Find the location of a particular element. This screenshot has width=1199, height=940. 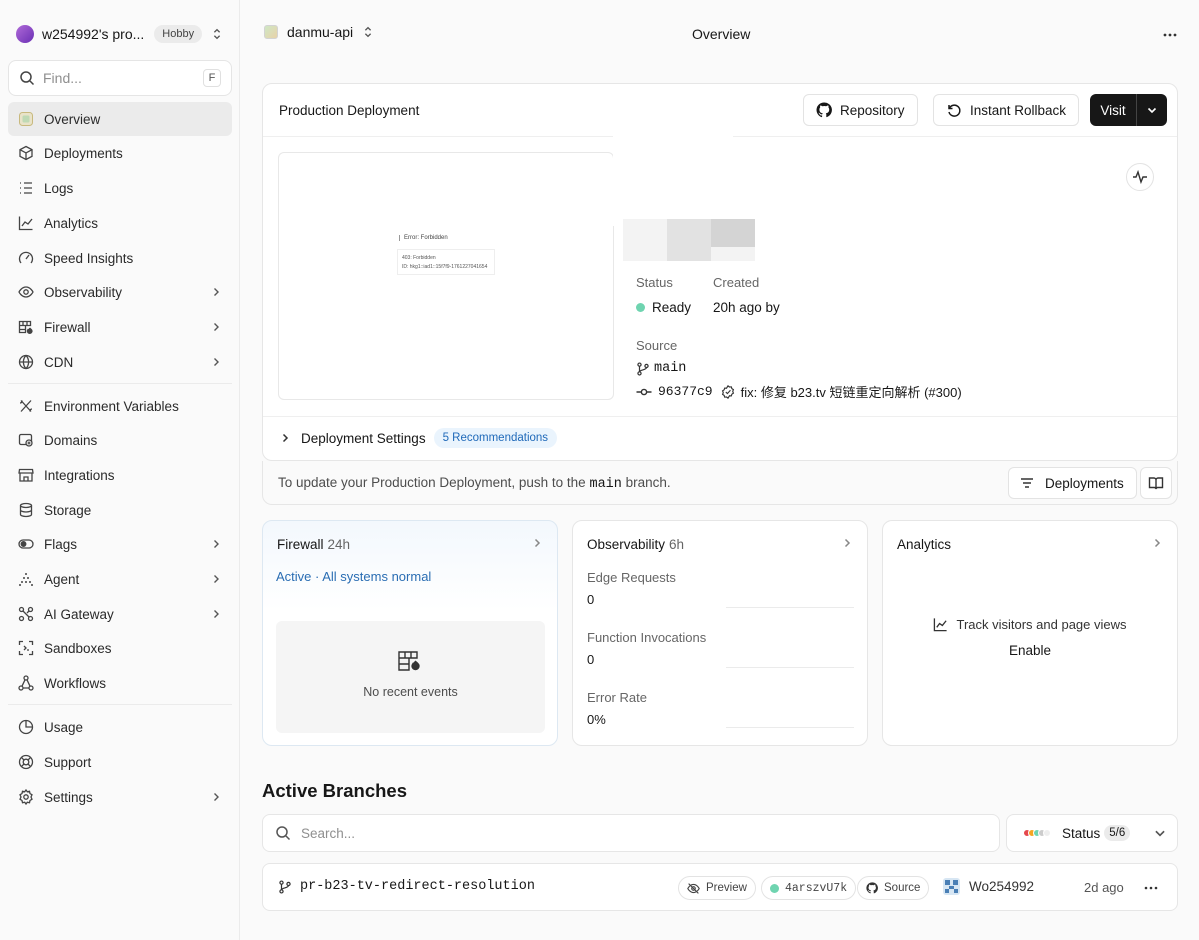

sidebar-item-storage: Storage is located at coordinates (120, 510).